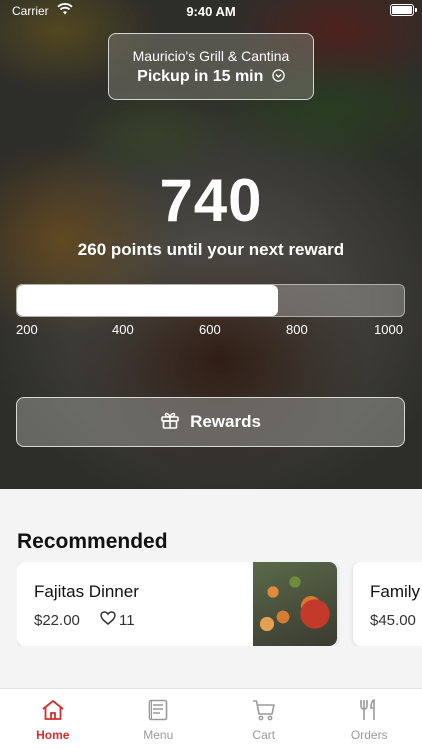 The height and width of the screenshot is (750, 422). I want to click on item-name: Fajitas Dinner, so click(86, 591).